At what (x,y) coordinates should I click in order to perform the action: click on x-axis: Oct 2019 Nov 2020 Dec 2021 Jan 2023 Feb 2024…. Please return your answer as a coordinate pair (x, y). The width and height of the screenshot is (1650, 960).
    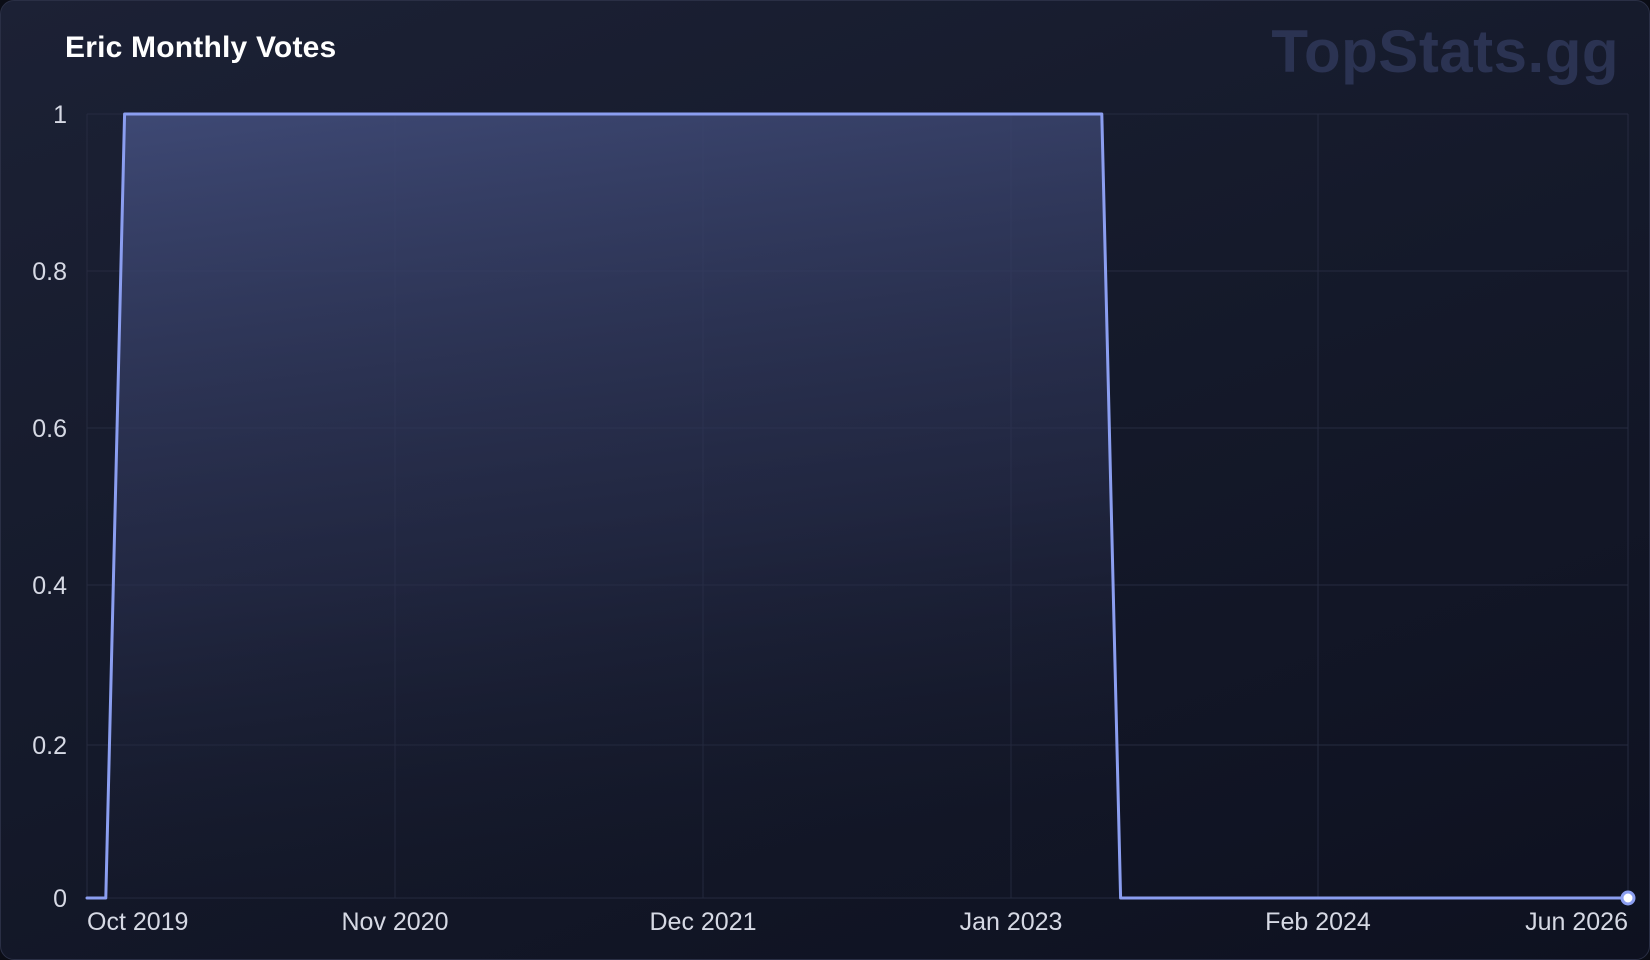
    Looking at the image, I should click on (857, 922).